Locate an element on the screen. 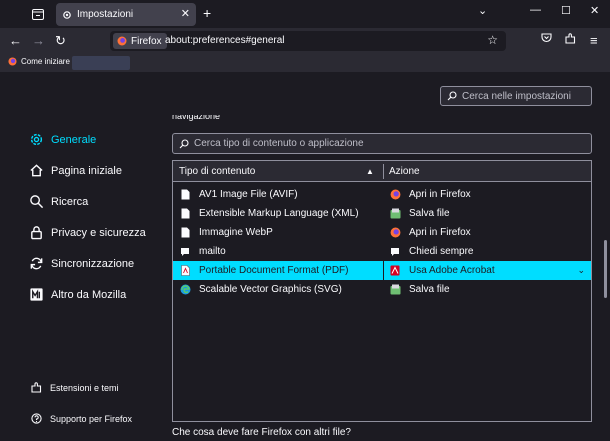 The height and width of the screenshot is (441, 610). url-text: about:preferences#general is located at coordinates (225, 40).